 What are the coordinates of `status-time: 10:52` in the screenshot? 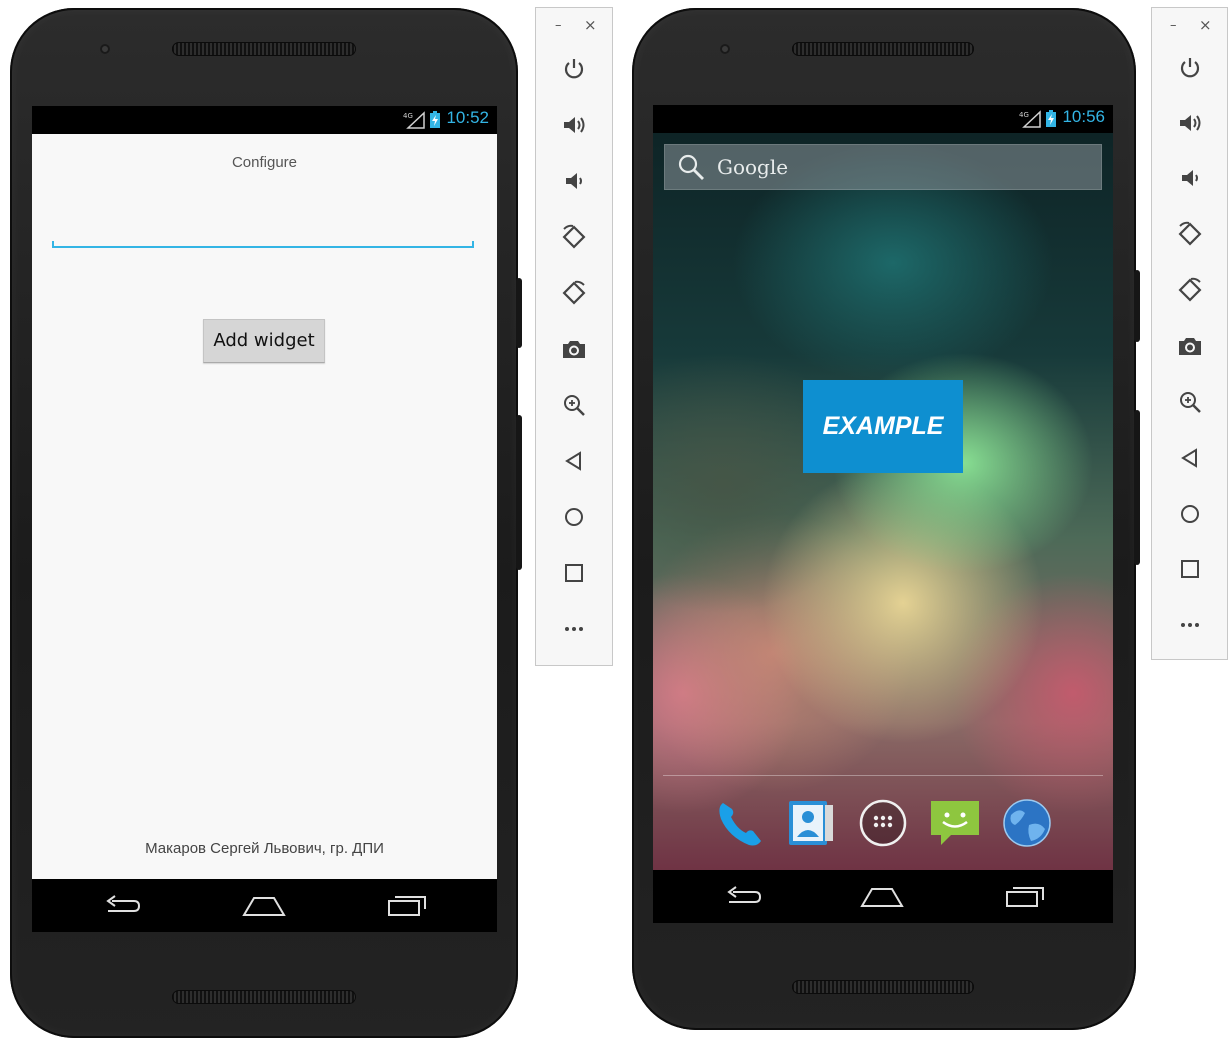 It's located at (467, 117).